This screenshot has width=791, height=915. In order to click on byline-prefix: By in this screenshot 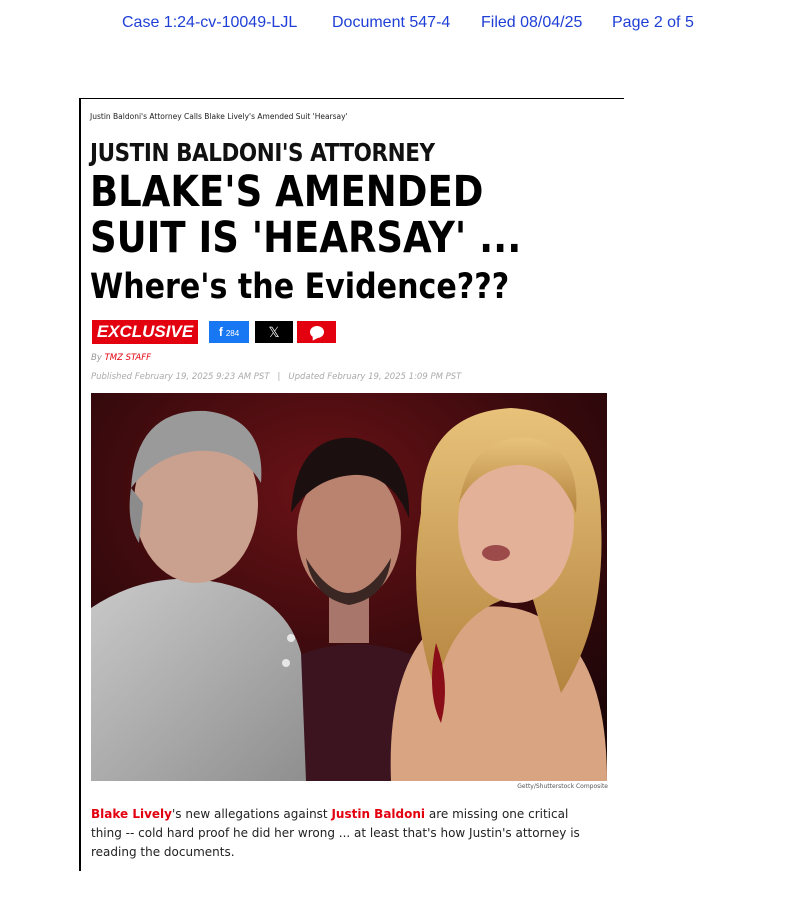, I will do `click(96, 358)`.